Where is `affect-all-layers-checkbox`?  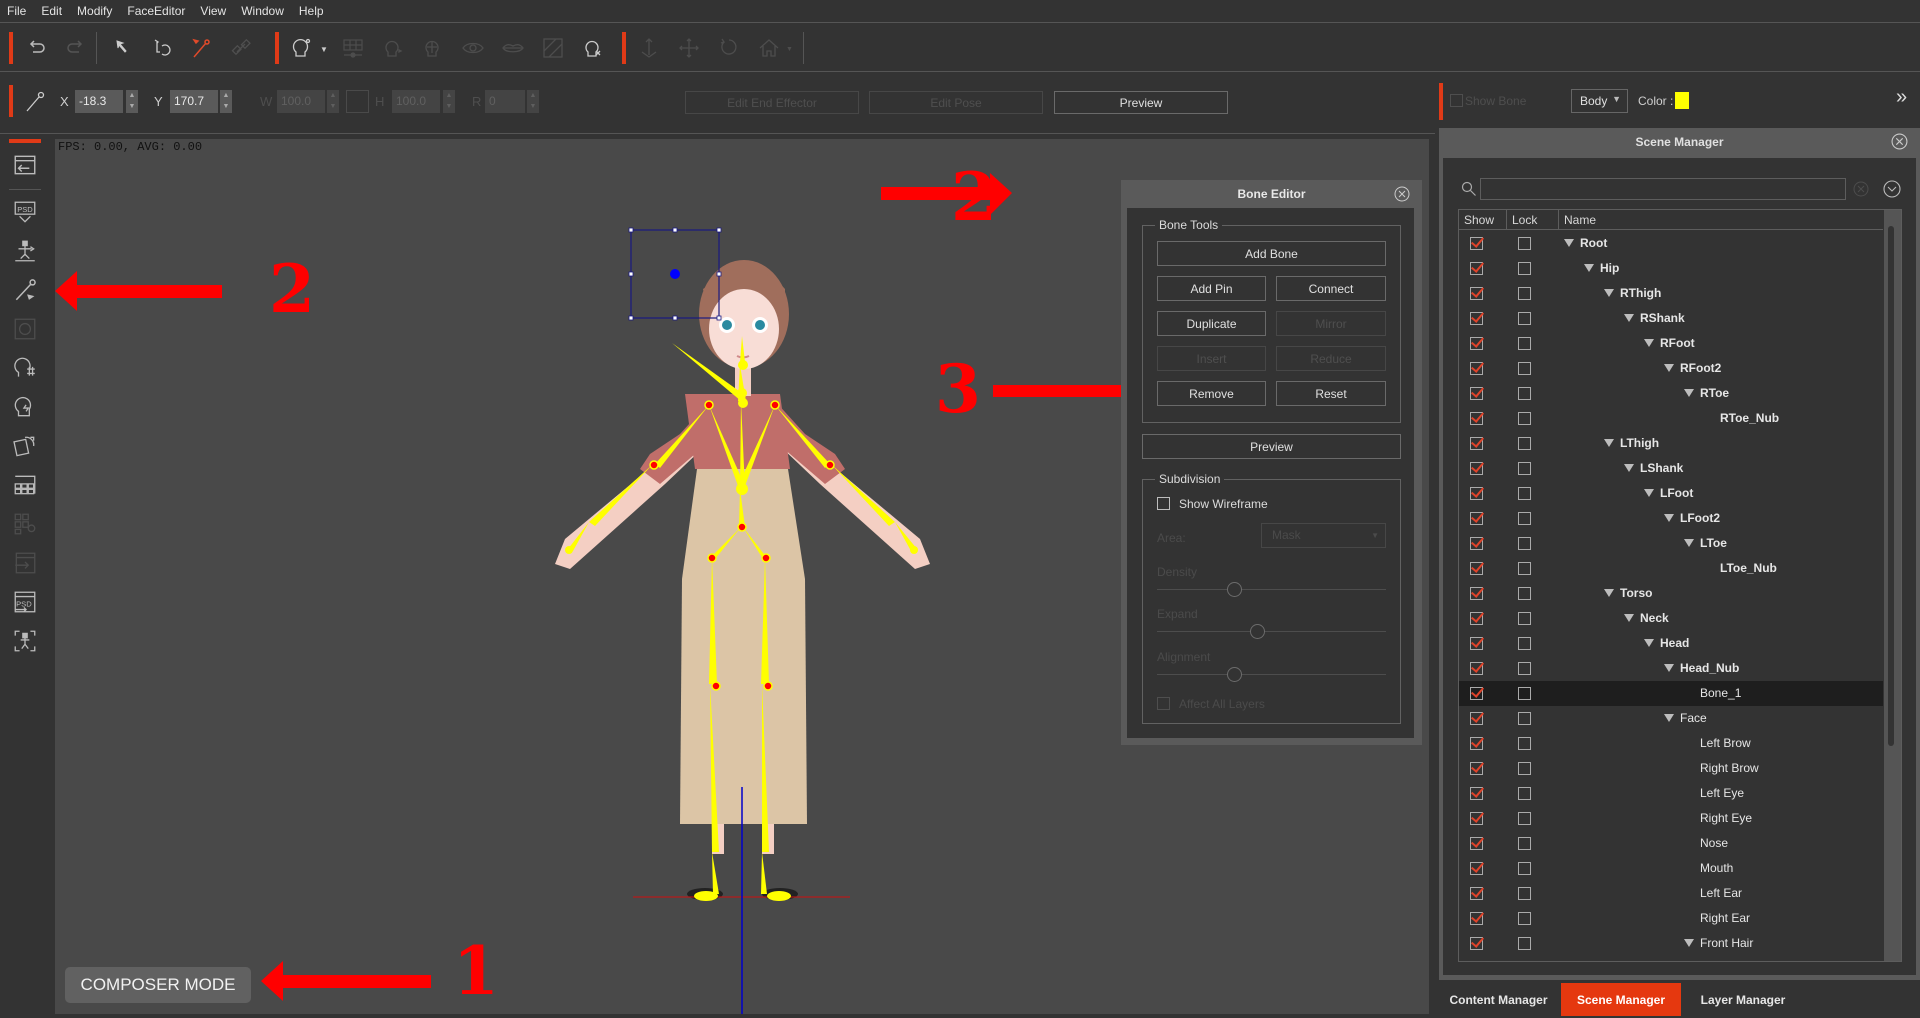
affect-all-layers-checkbox is located at coordinates (1163, 703).